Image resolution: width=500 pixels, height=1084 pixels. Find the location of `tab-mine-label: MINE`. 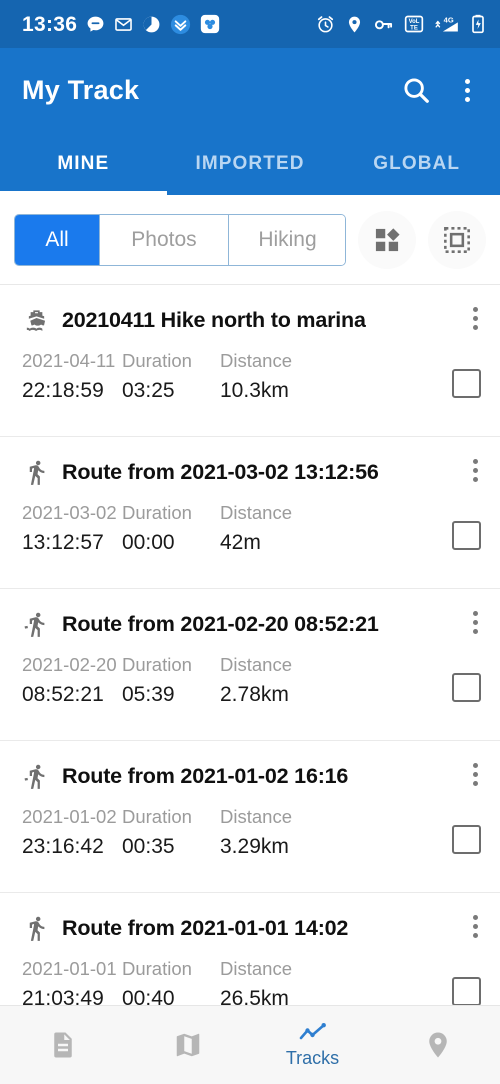

tab-mine-label: MINE is located at coordinates (83, 163).